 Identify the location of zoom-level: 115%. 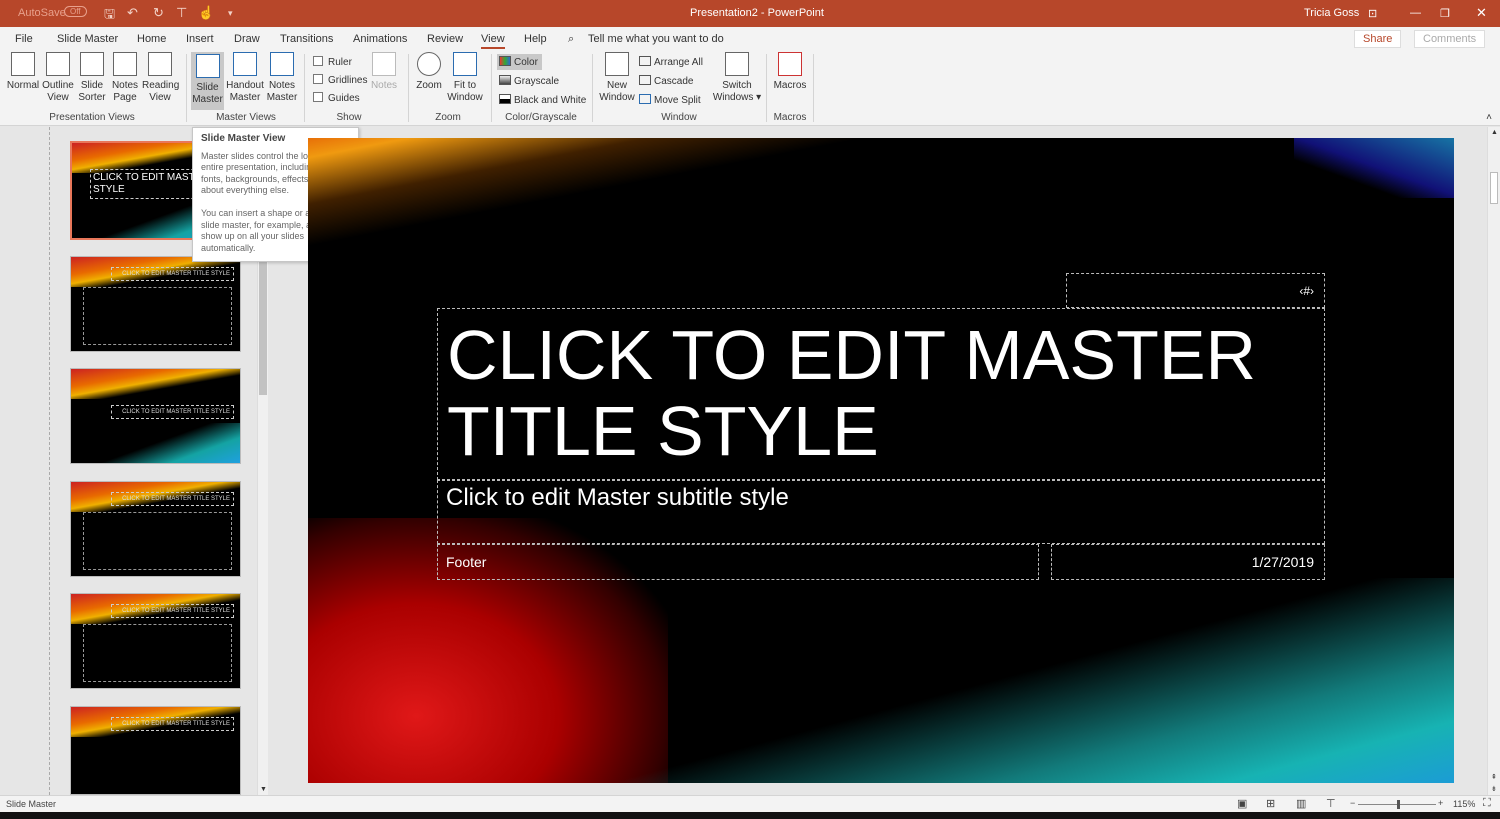
(1464, 804).